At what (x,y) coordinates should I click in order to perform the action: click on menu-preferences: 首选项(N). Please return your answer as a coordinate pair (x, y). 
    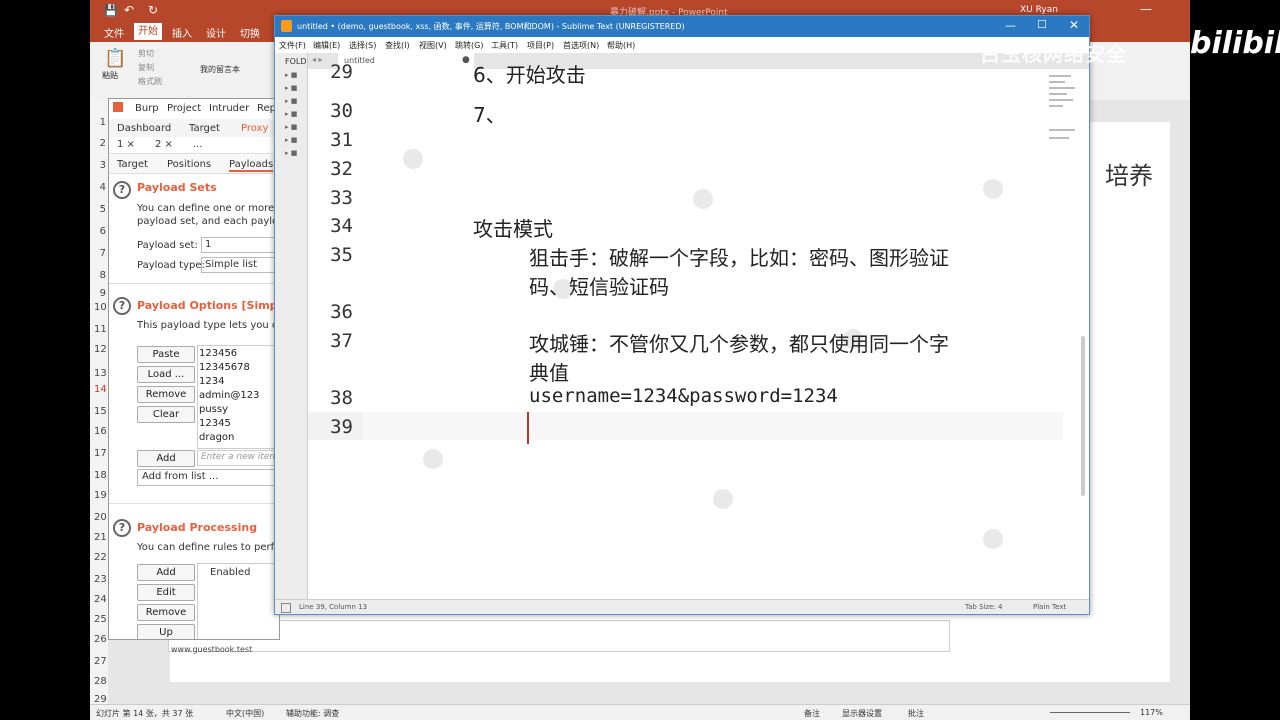
    Looking at the image, I should click on (581, 45).